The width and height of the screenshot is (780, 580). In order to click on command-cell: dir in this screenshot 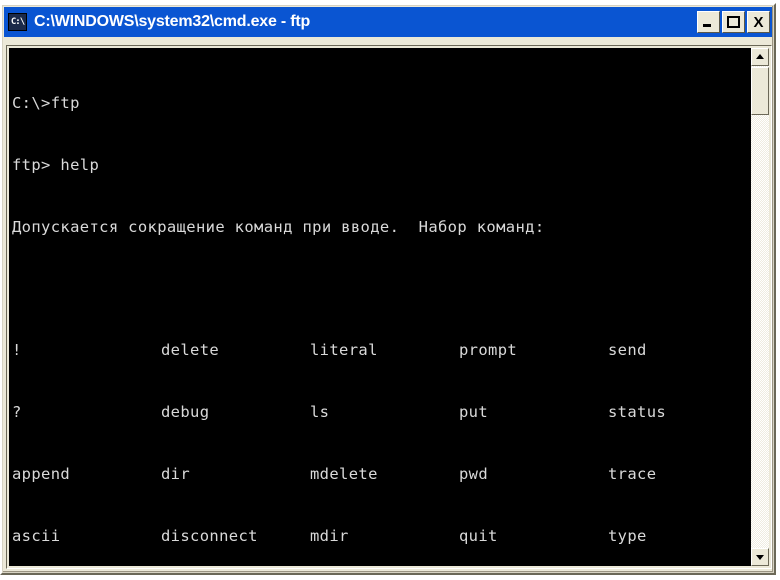, I will do `click(176, 473)`.